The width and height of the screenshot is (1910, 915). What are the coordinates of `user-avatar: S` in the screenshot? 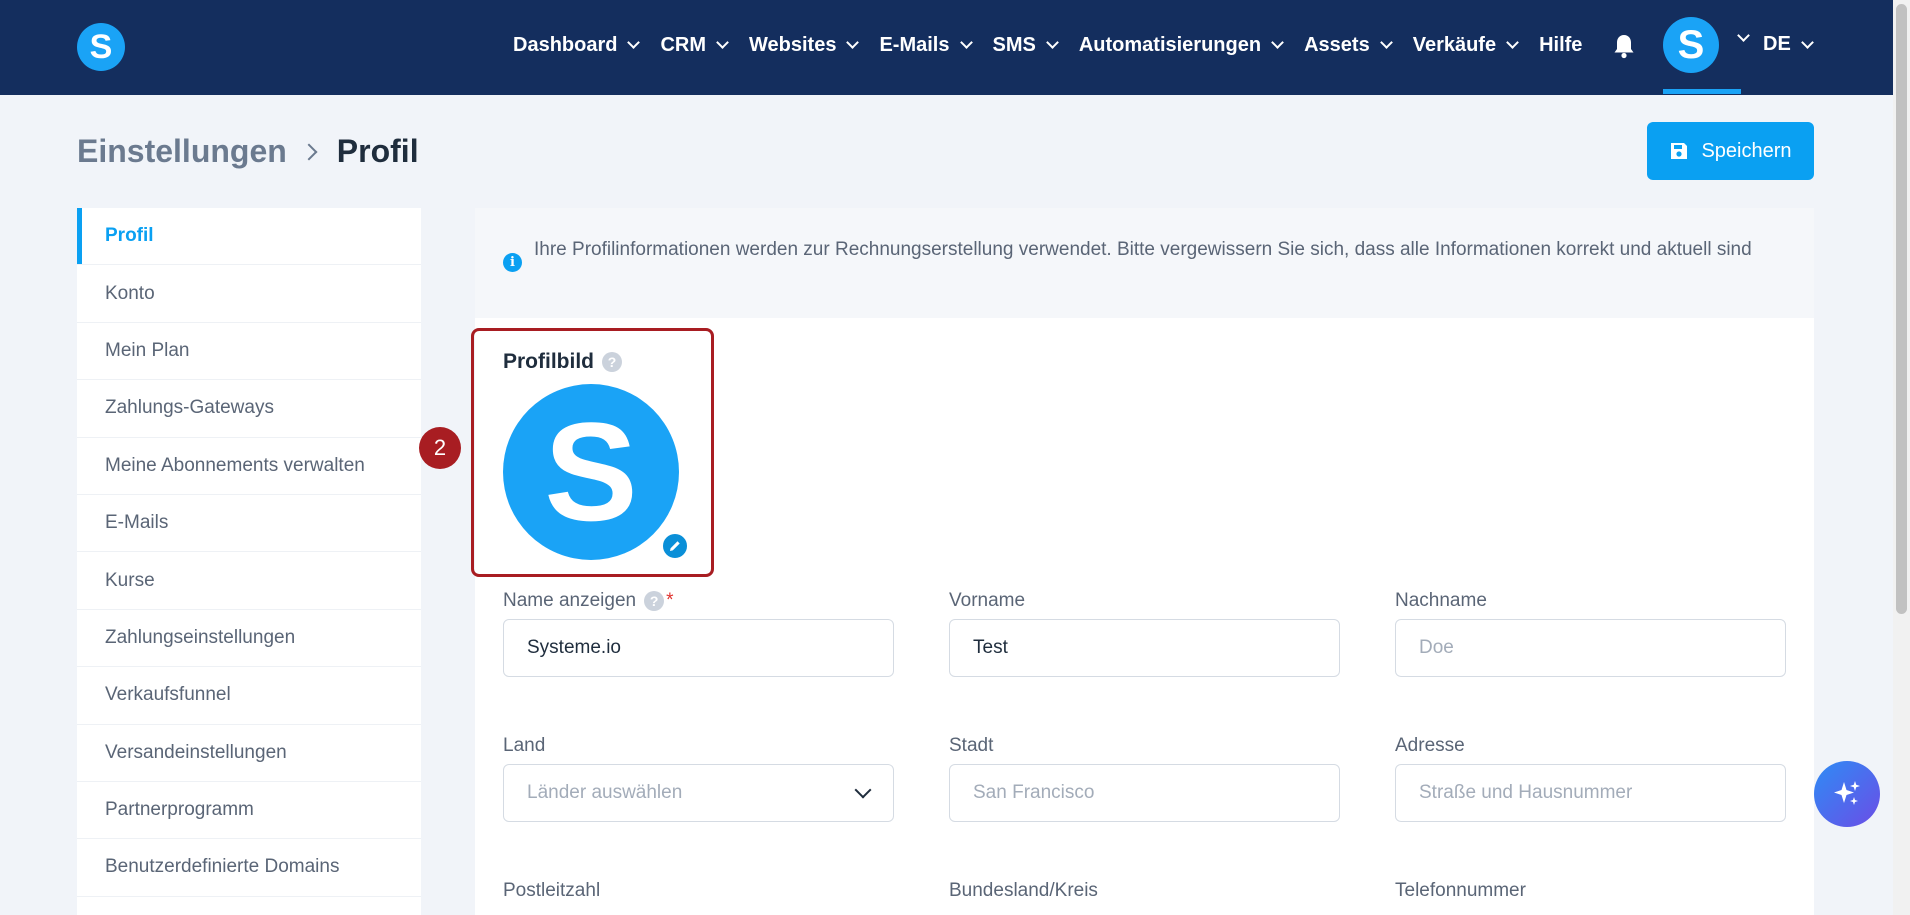 It's located at (1691, 45).